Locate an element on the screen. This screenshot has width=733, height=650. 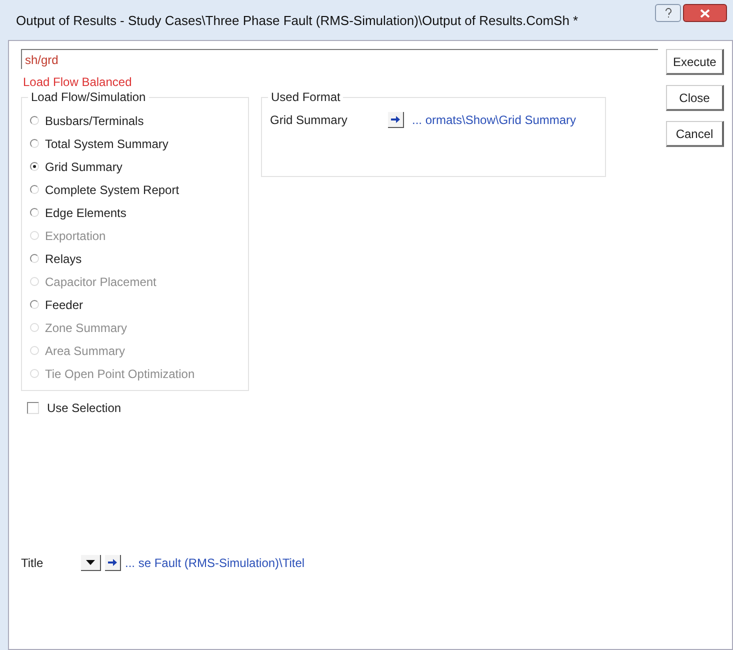
radio-option: Busbars/Terminals is located at coordinates (135, 120).